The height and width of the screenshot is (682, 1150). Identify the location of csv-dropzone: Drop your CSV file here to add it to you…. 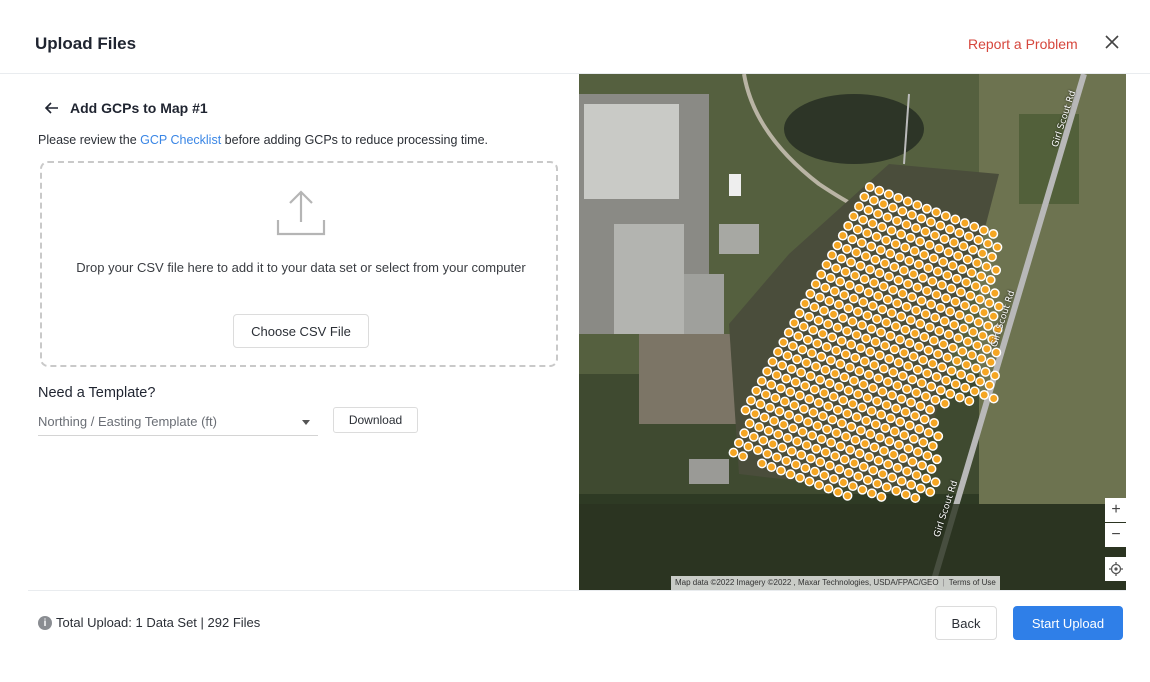
(299, 264).